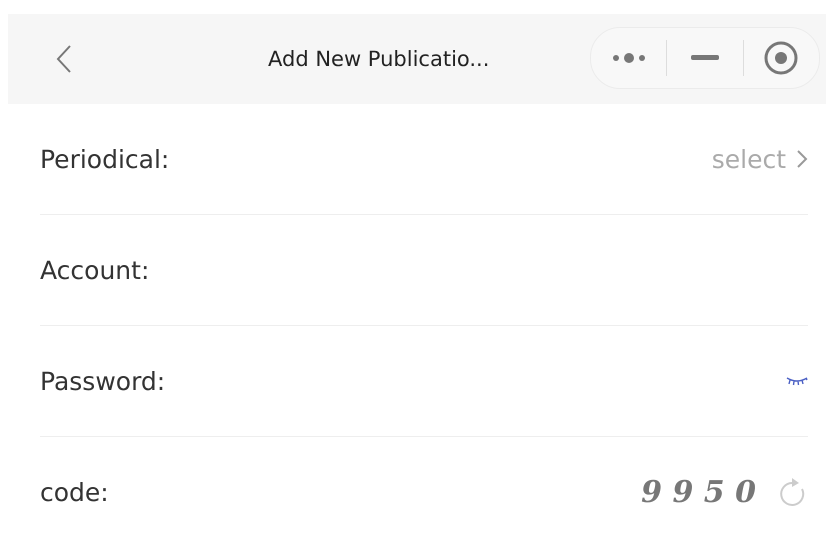 The width and height of the screenshot is (826, 536). What do you see at coordinates (95, 270) in the screenshot?
I see `field-label: Account:` at bounding box center [95, 270].